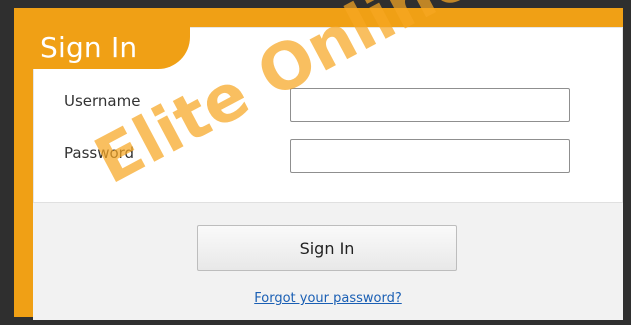 This screenshot has height=325, width=631. What do you see at coordinates (102, 101) in the screenshot?
I see `username-label: Username` at bounding box center [102, 101].